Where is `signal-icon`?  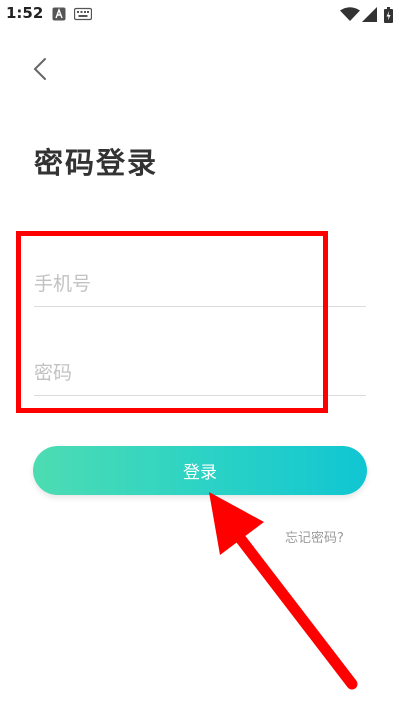
signal-icon is located at coordinates (369, 14).